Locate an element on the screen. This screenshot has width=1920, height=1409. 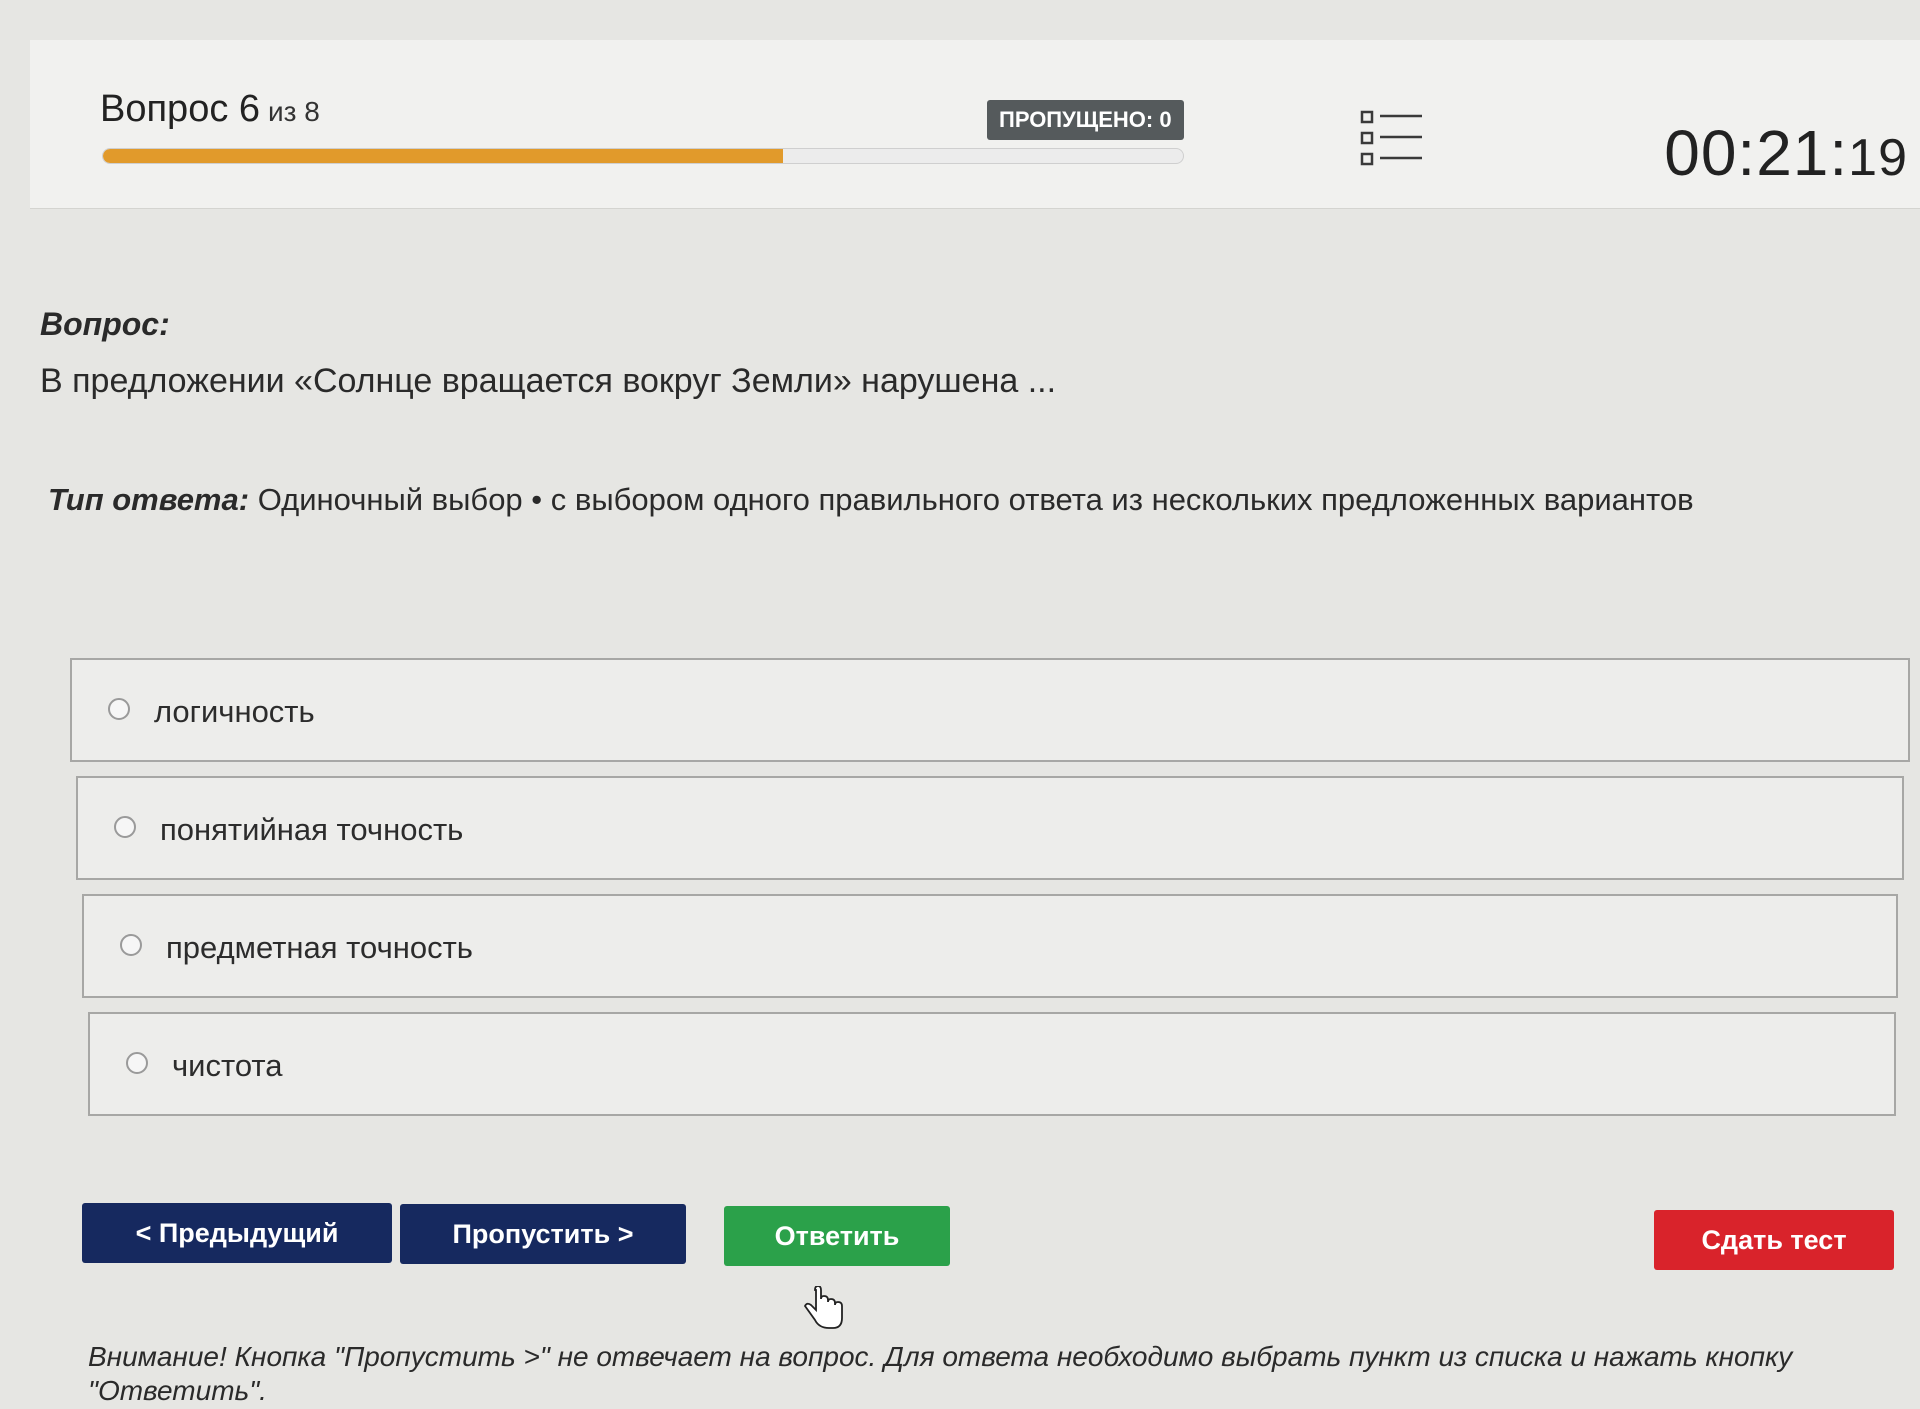
previous-button: < Предыдущий is located at coordinates (237, 1233).